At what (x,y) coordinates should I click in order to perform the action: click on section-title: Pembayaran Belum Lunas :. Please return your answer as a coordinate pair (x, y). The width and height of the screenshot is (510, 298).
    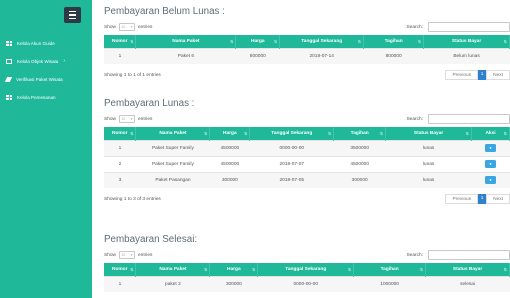
    Looking at the image, I should click on (164, 11).